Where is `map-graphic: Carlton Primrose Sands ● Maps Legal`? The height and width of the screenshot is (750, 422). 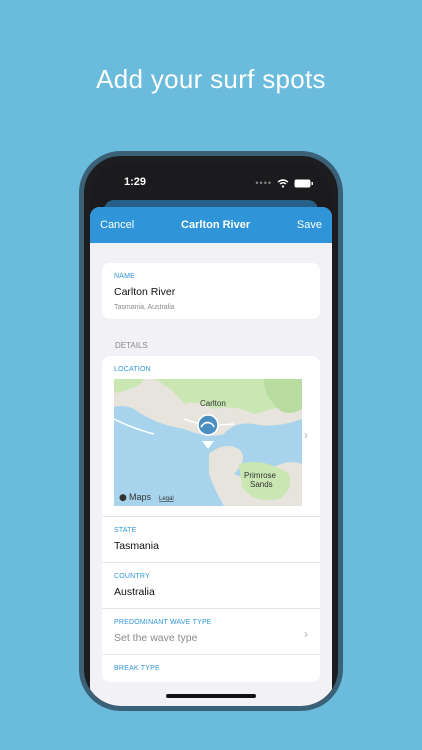
map-graphic: Carlton Primrose Sands ● Maps Legal is located at coordinates (208, 442).